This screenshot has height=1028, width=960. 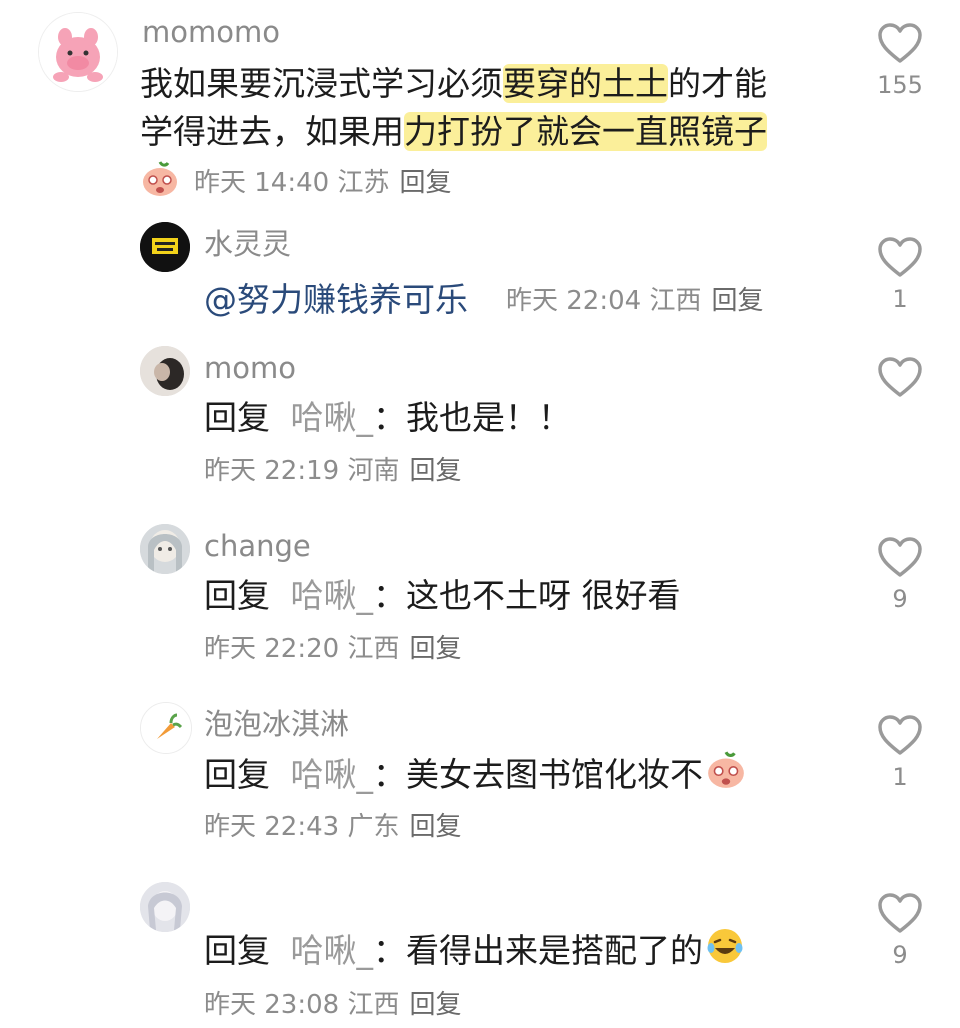 What do you see at coordinates (585, 83) in the screenshot?
I see `highlighted-text: 要穿的土土` at bounding box center [585, 83].